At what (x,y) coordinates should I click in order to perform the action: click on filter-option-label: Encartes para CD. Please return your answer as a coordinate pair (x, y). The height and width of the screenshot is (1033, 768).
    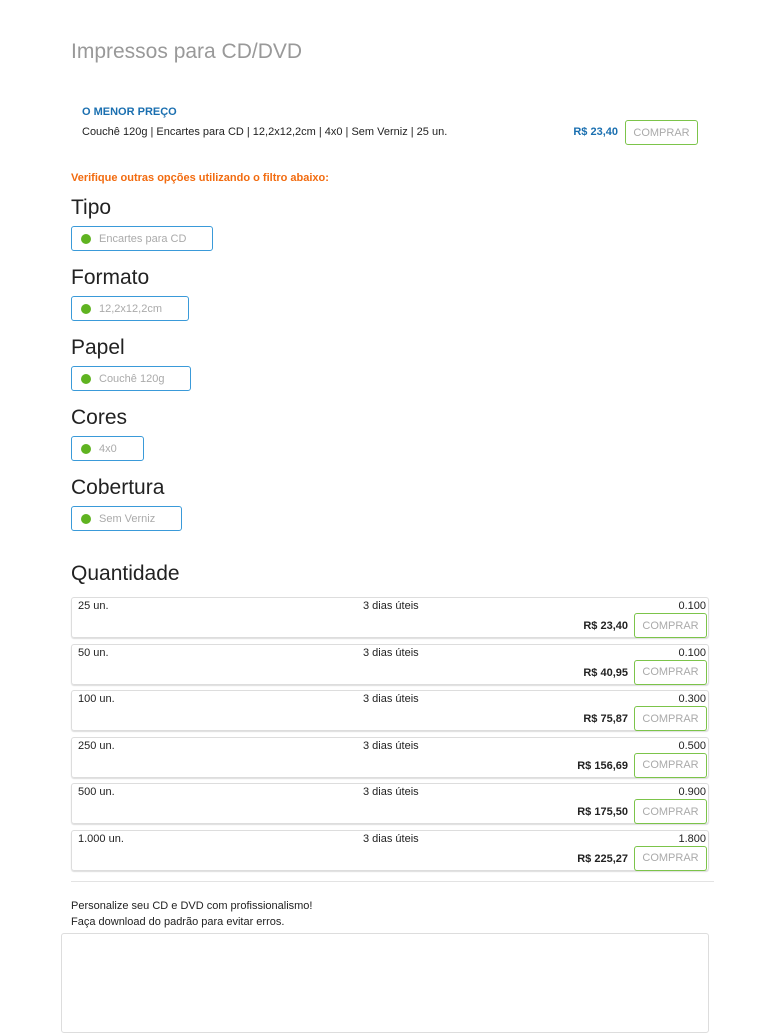
    Looking at the image, I should click on (143, 238).